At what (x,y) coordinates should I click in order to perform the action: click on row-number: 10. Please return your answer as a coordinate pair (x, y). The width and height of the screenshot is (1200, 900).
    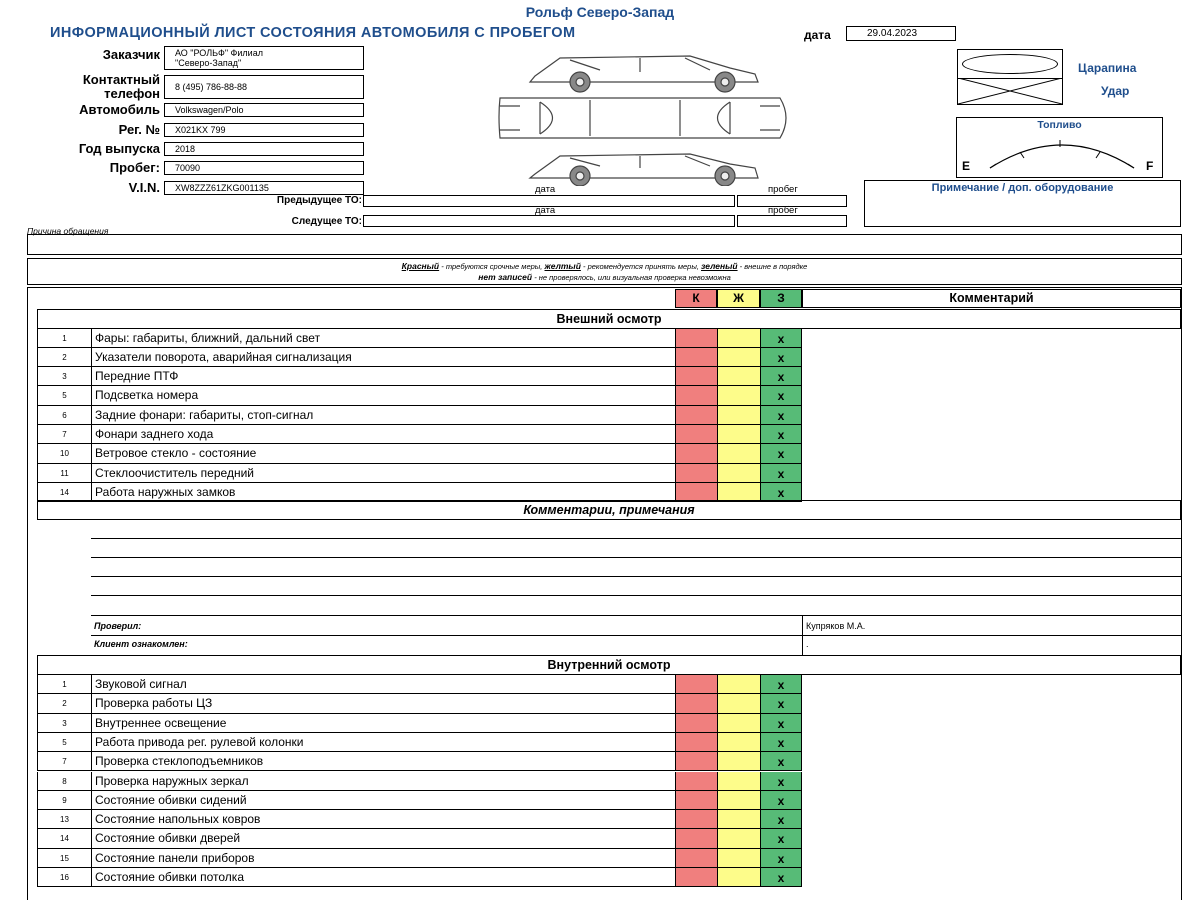
    Looking at the image, I should click on (64, 454).